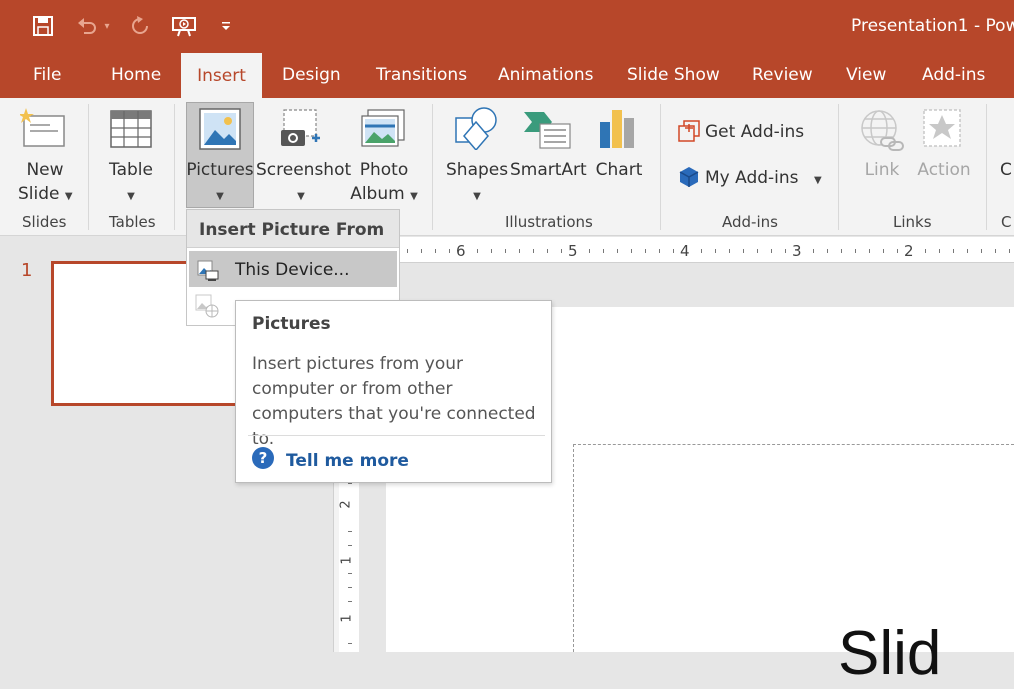 The image size is (1014, 689). I want to click on new-slide-button: New Slide ▼, so click(45, 183).